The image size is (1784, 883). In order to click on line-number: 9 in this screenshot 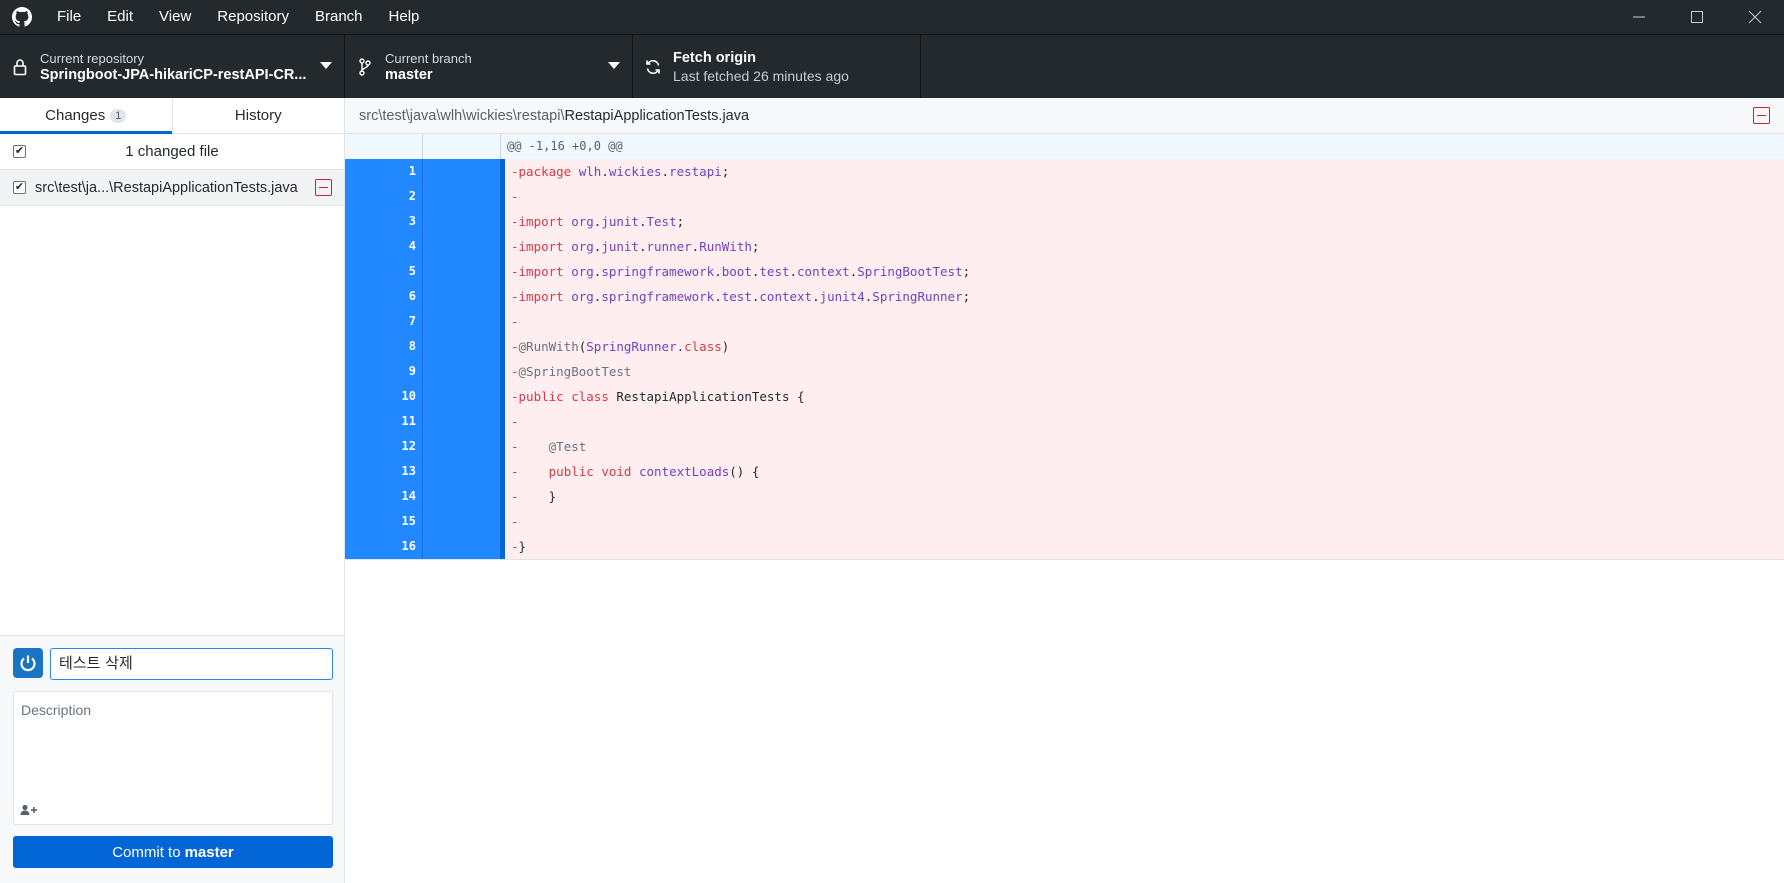, I will do `click(384, 371)`.